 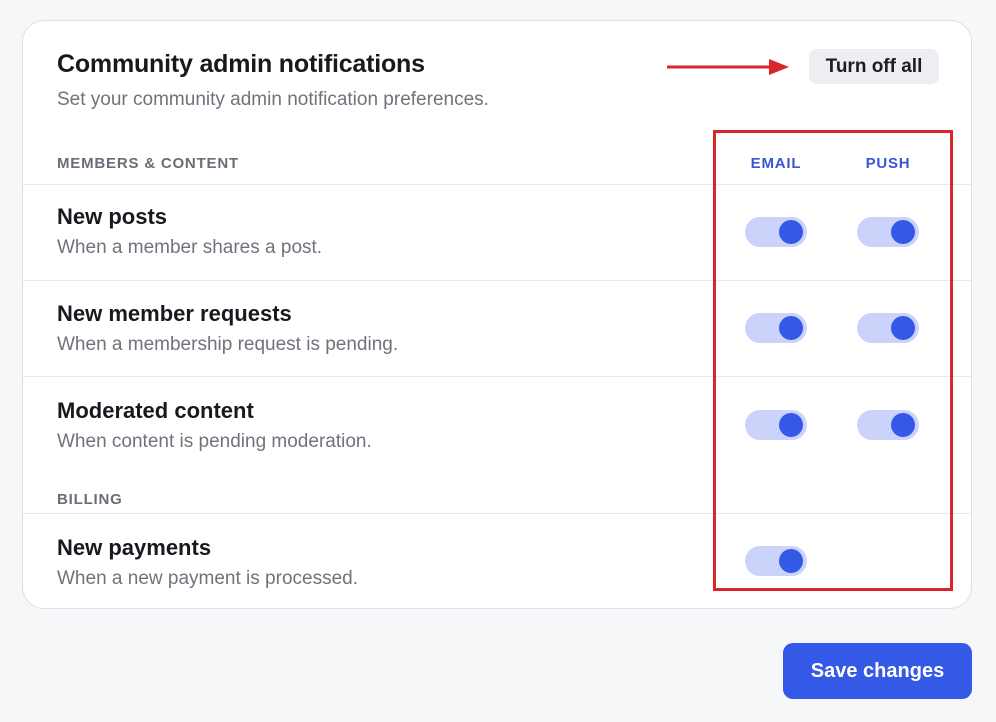 What do you see at coordinates (134, 547) in the screenshot?
I see `row-title: New payments` at bounding box center [134, 547].